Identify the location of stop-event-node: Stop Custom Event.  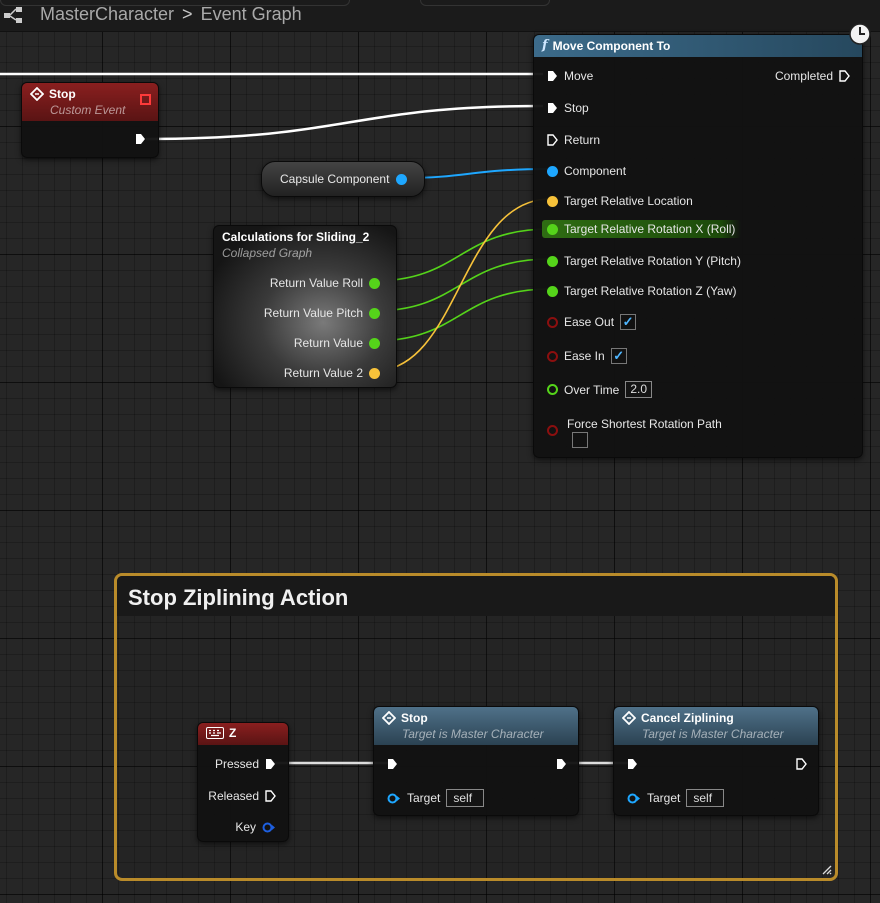
(90, 120).